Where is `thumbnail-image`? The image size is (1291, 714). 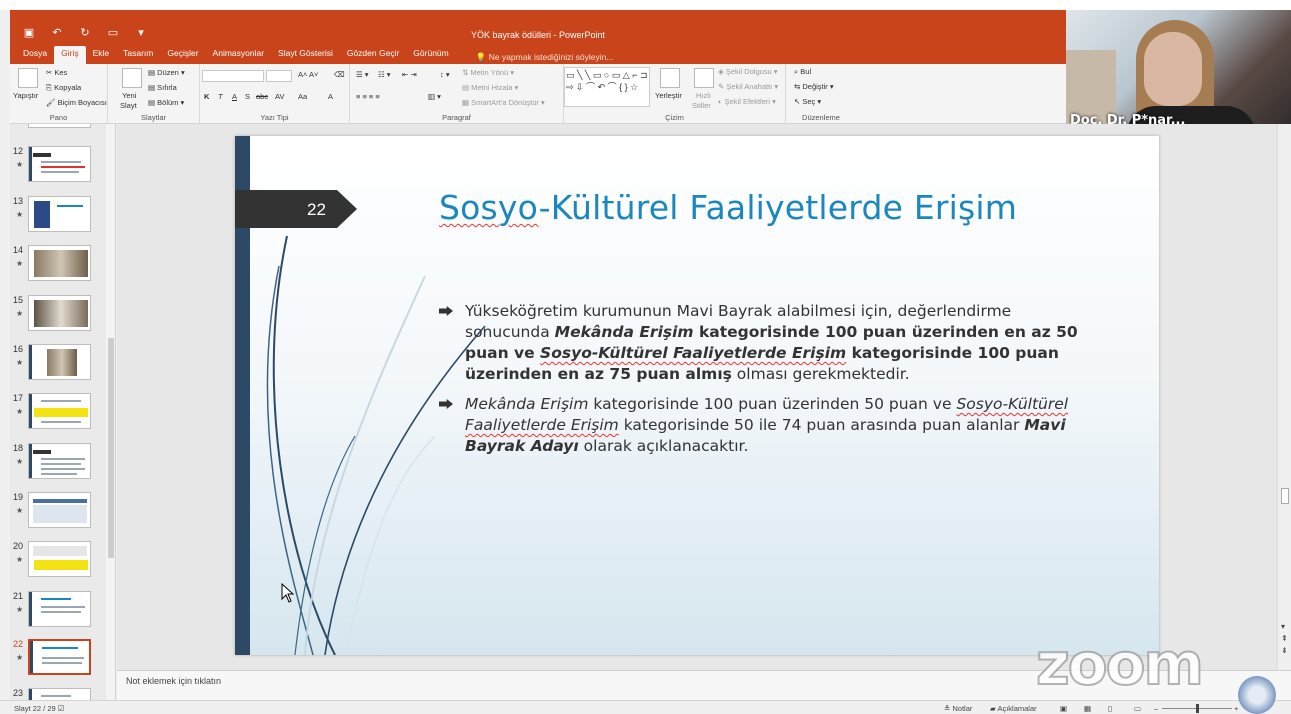 thumbnail-image is located at coordinates (59, 313).